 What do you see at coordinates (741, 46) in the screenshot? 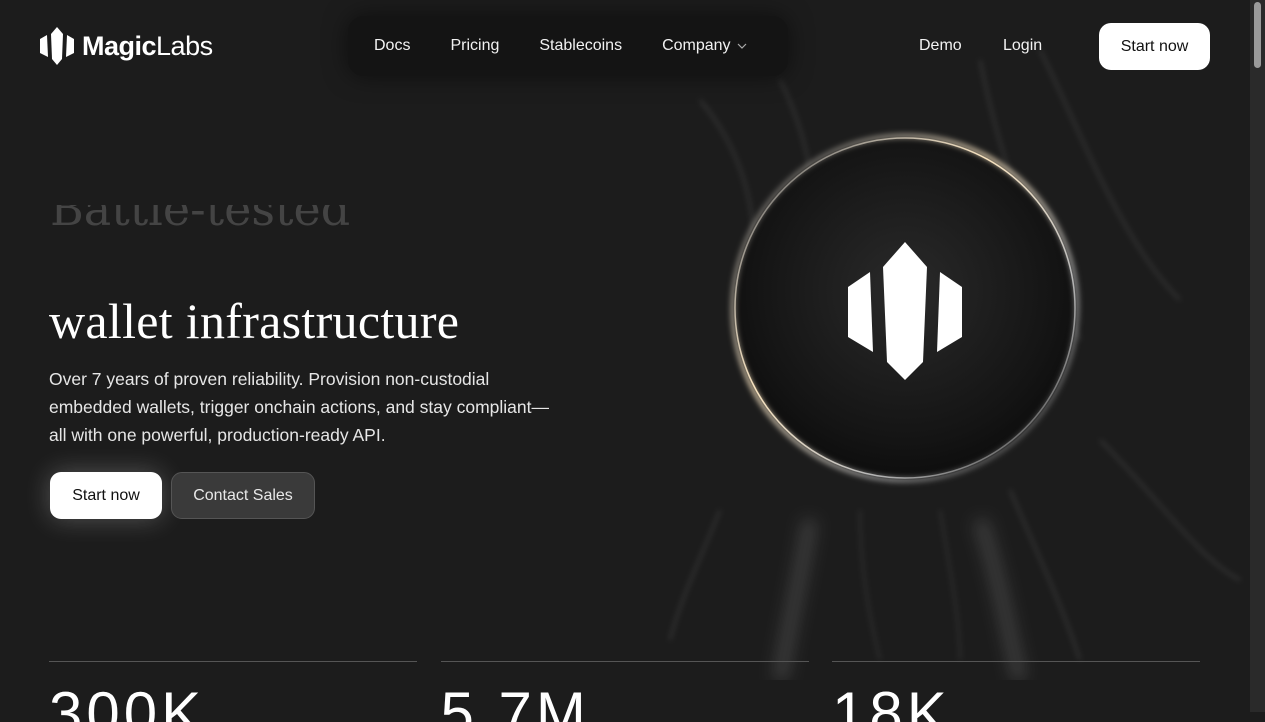
I see `chevron-down-icon` at bounding box center [741, 46].